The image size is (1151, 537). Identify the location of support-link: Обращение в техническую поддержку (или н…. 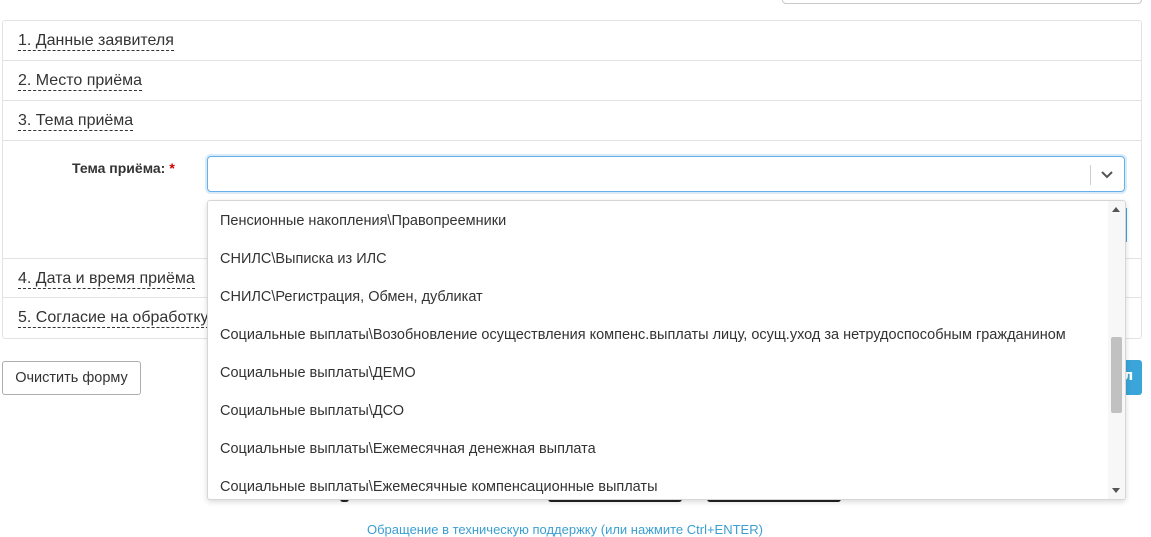
(565, 529).